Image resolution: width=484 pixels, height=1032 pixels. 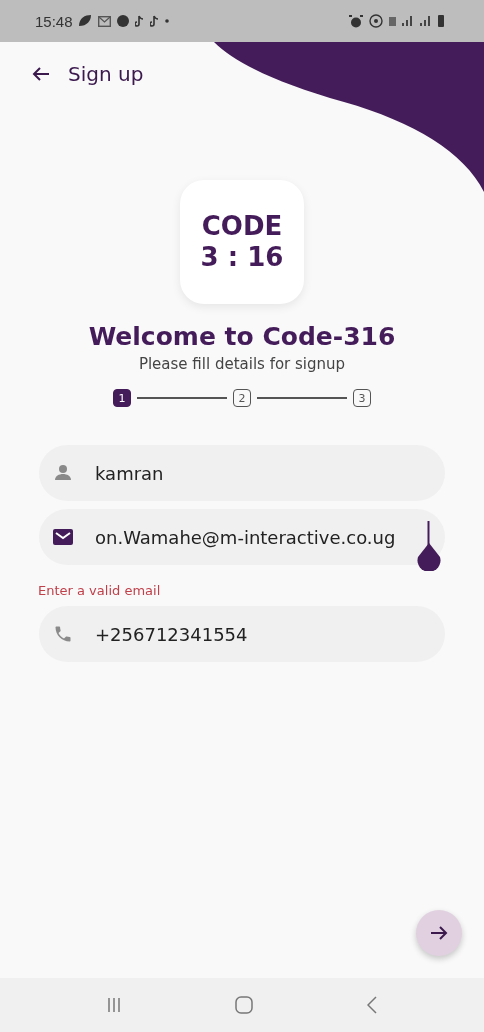 I want to click on field-value: on.Wamahe@m-interactive.co.ug, so click(x=245, y=537).